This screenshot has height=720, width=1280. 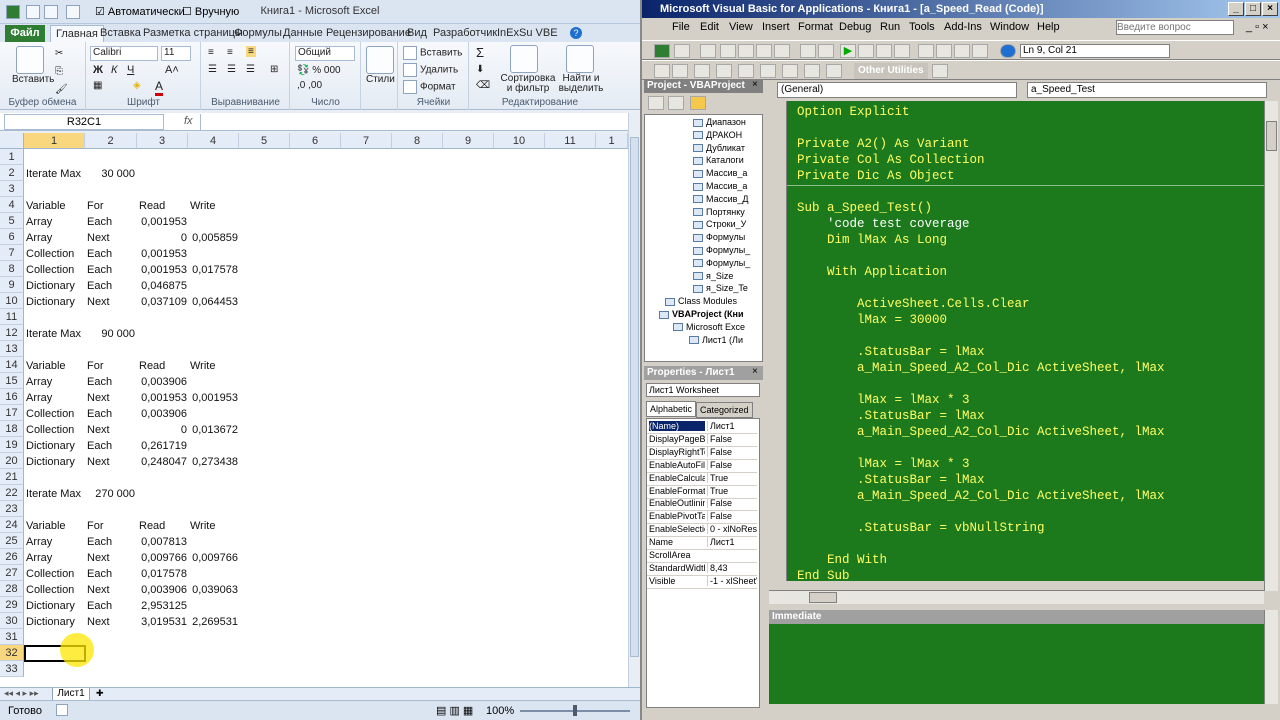 What do you see at coordinates (12, 557) in the screenshot?
I see `row-header: 26` at bounding box center [12, 557].